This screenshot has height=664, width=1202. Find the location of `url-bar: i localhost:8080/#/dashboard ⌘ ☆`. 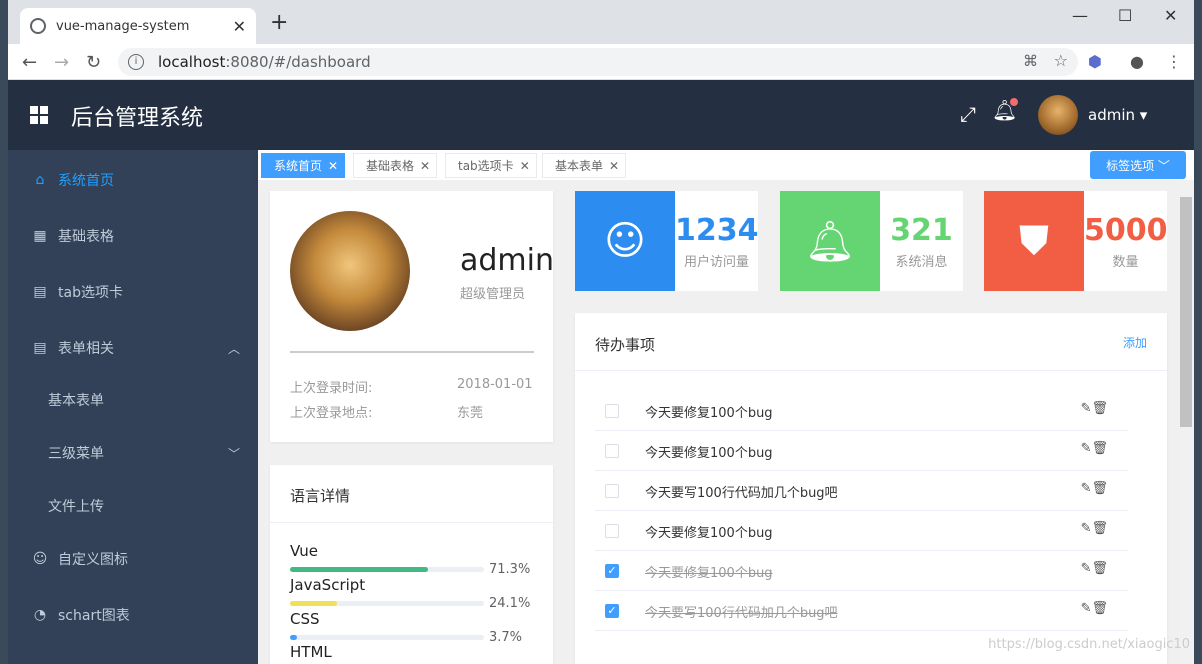

url-bar: i localhost:8080/#/dashboard ⌘ ☆ is located at coordinates (598, 62).